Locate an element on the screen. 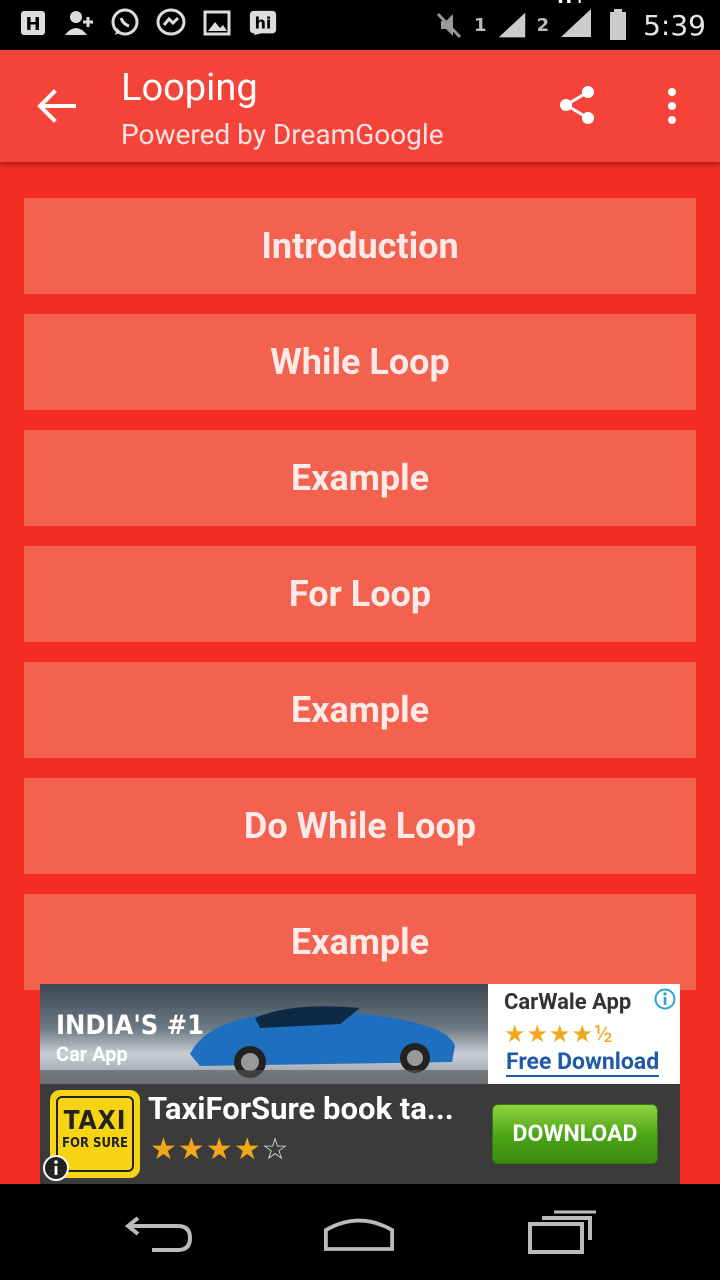 The height and width of the screenshot is (1280, 720). back-arrow-icon is located at coordinates (56, 106).